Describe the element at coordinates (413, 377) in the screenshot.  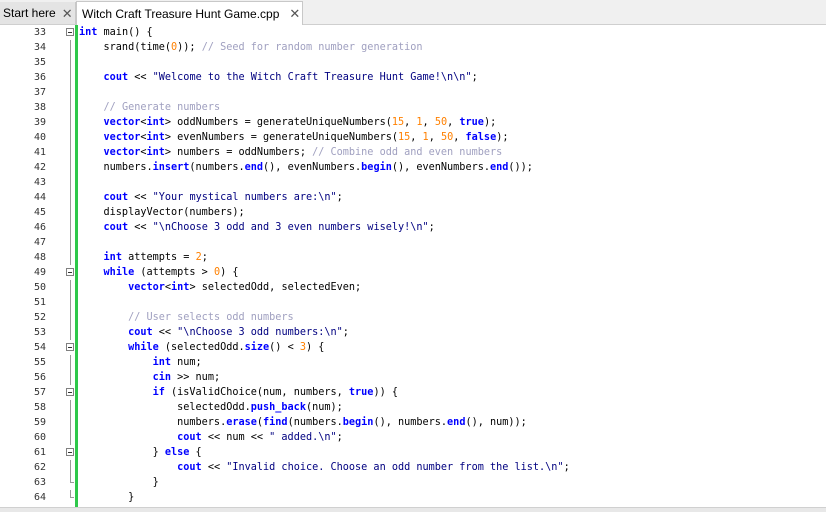
I see `code-line: 56 cin >> num;` at that location.